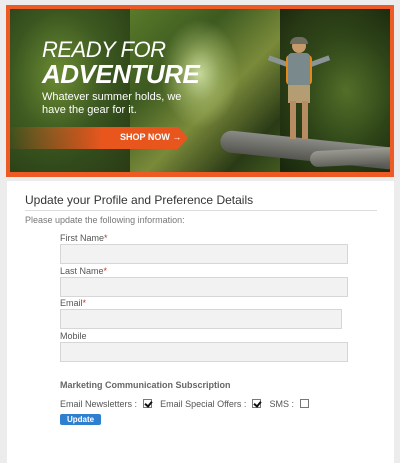  What do you see at coordinates (147, 404) in the screenshot?
I see `newsletter-checkbox` at bounding box center [147, 404].